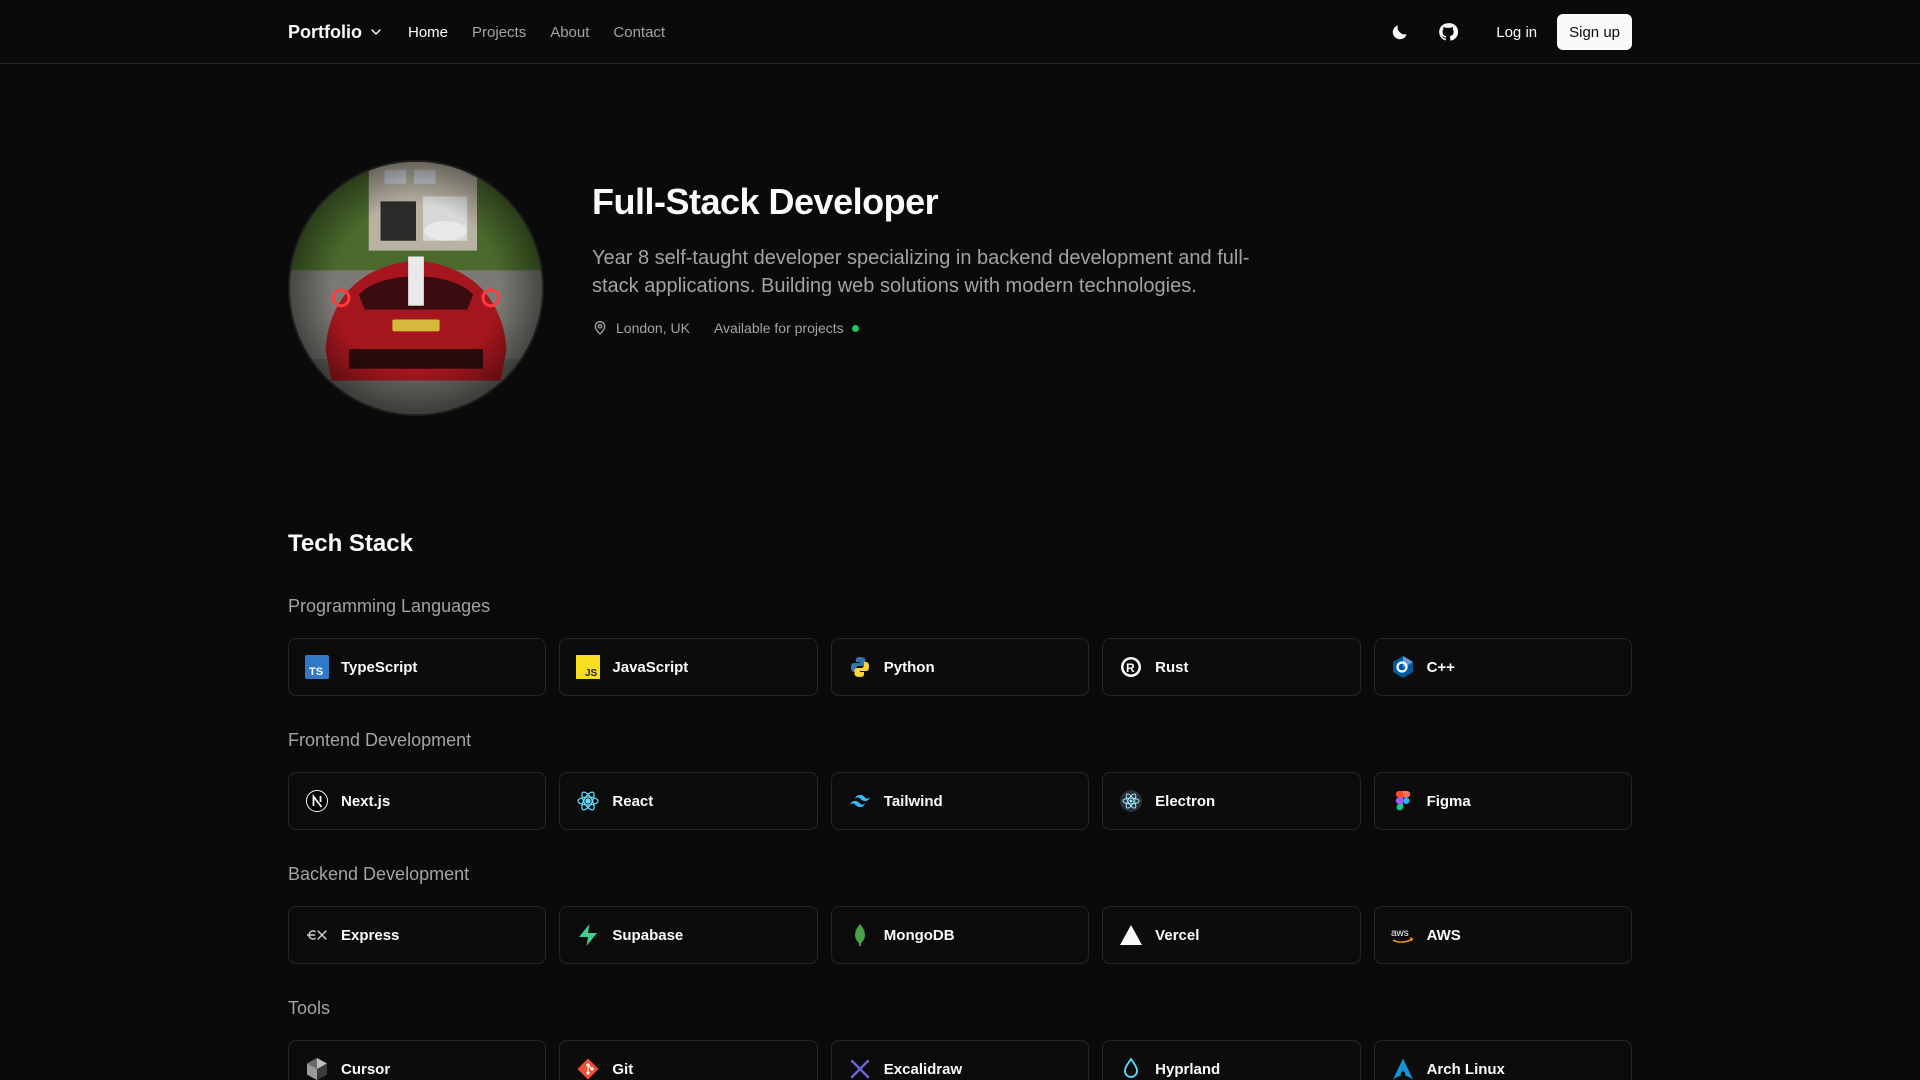  I want to click on chevron-down-icon, so click(376, 32).